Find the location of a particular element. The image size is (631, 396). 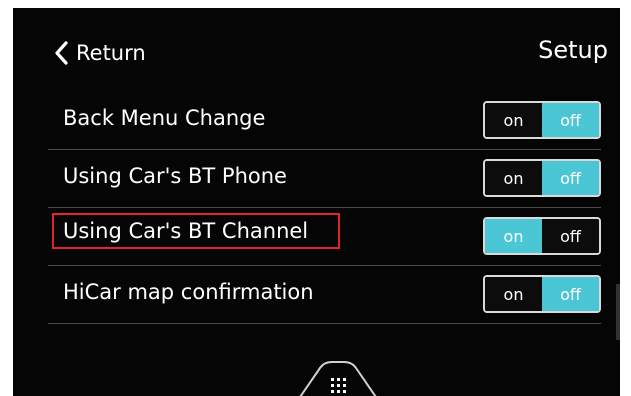

using-cars-bt-phone-toggle: on off is located at coordinates (542, 178).